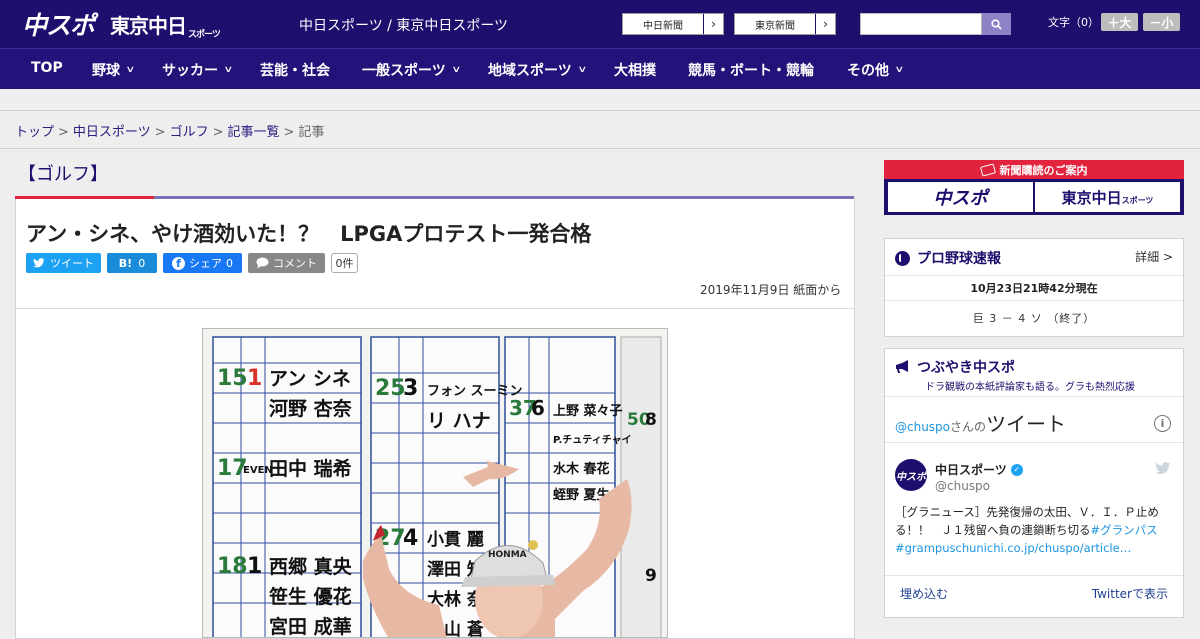 This screenshot has width=1200, height=639. What do you see at coordinates (178, 263) in the screenshot?
I see `facebook-icon: f` at bounding box center [178, 263].